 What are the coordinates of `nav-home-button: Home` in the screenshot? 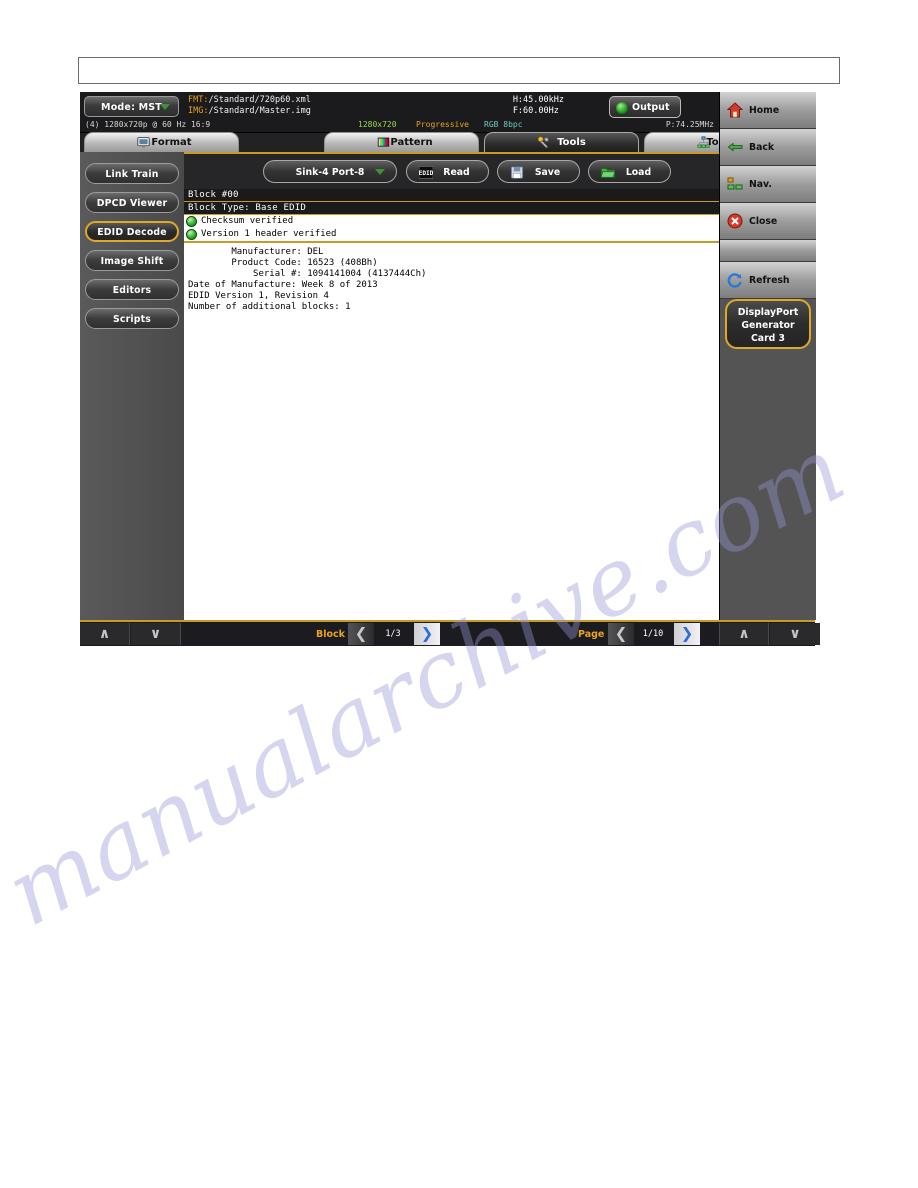 It's located at (768, 110).